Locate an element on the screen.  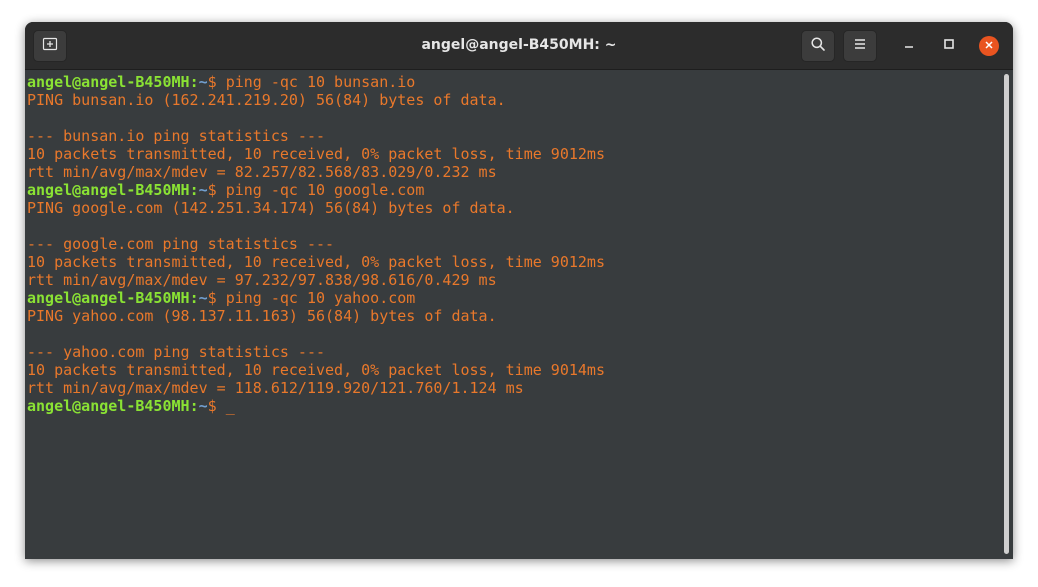
close-button is located at coordinates (989, 46).